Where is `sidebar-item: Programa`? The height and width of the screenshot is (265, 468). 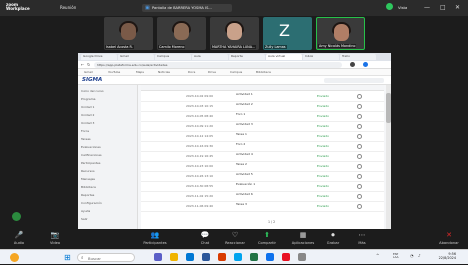 sidebar-item: Programa is located at coordinates (88, 99).